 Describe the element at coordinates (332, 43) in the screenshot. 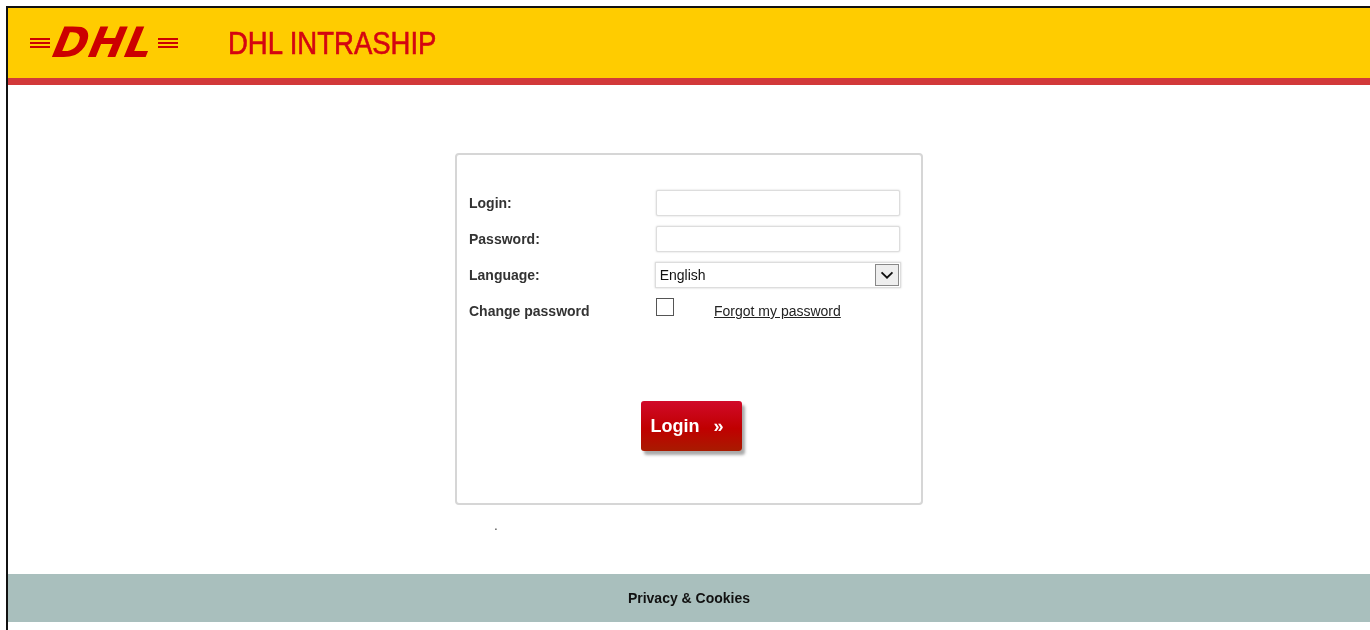

I see `app-title: DHL INTRASHIP` at that location.